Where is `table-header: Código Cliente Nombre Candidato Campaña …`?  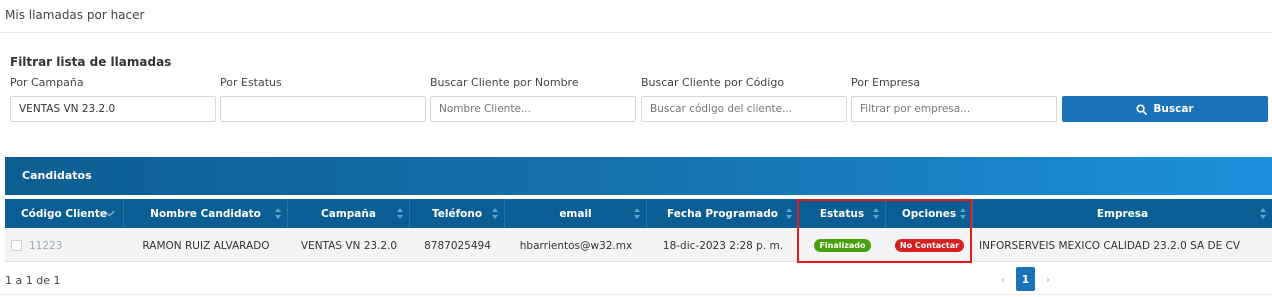 table-header: Código Cliente Nombre Candidato Campaña … is located at coordinates (638, 213).